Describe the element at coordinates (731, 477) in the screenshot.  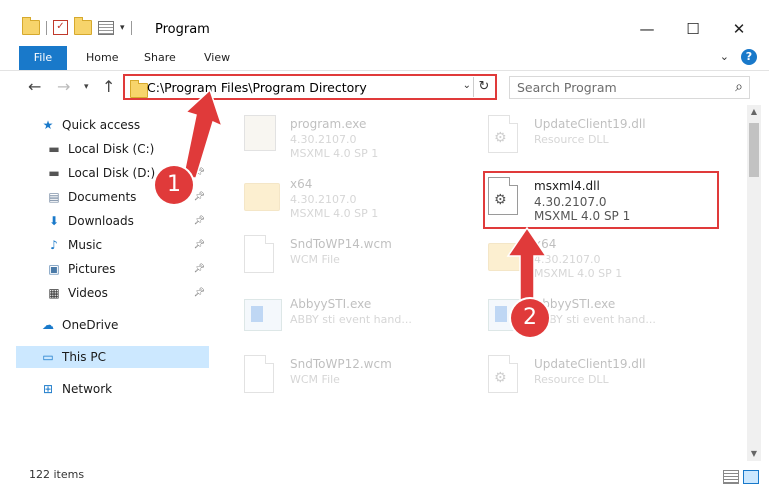
I see `details-view-icon` at that location.